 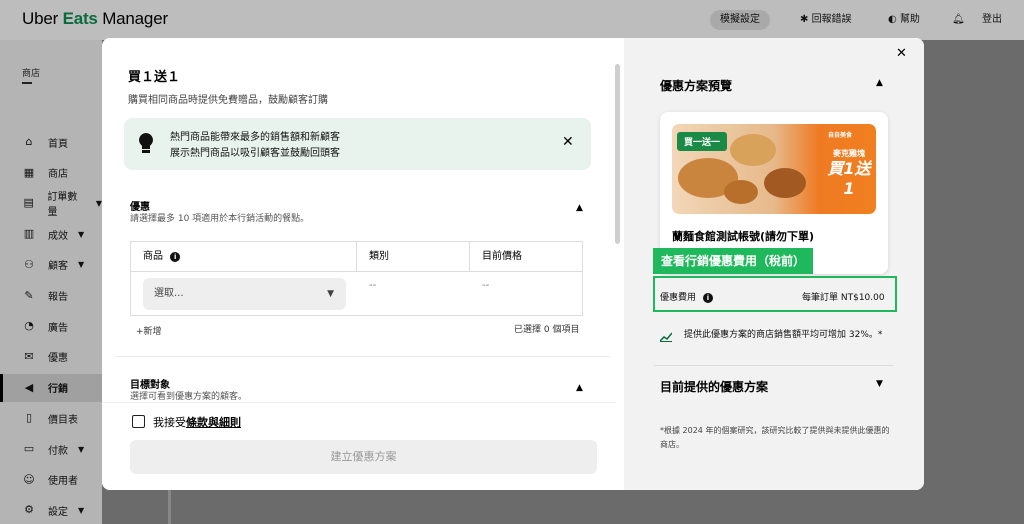 I want to click on notification-bell-icon: 🔔︎, so click(x=958, y=20).